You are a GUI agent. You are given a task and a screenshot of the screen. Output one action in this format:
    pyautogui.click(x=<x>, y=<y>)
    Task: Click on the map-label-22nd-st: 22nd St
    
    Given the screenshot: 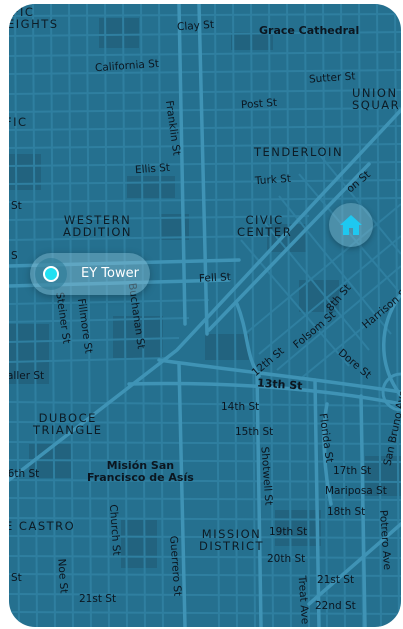 What is the action you would take?
    pyautogui.click(x=335, y=606)
    